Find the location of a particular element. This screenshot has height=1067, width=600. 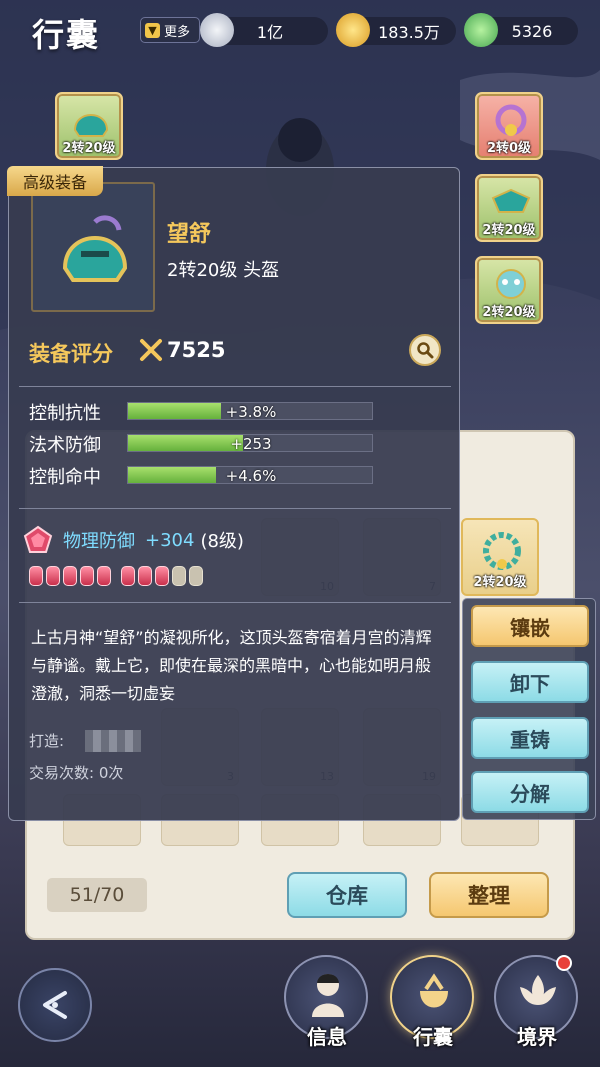

nav-info-label: 信息 is located at coordinates (327, 1037).